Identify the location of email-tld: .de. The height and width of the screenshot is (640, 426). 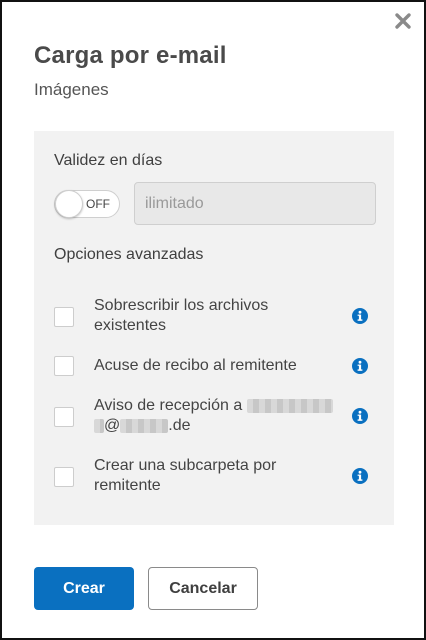
(179, 425).